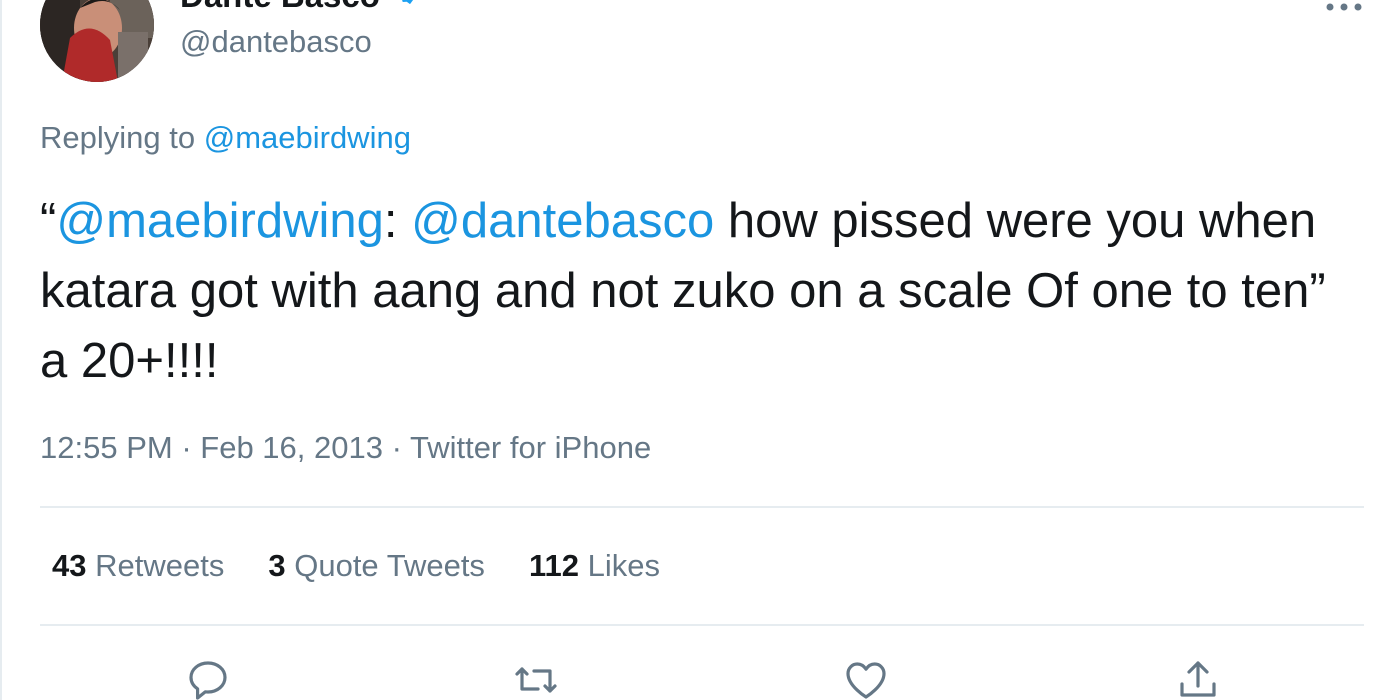 Image resolution: width=1400 pixels, height=700 pixels. I want to click on tweet-date: Feb 16, 2013, so click(291, 447).